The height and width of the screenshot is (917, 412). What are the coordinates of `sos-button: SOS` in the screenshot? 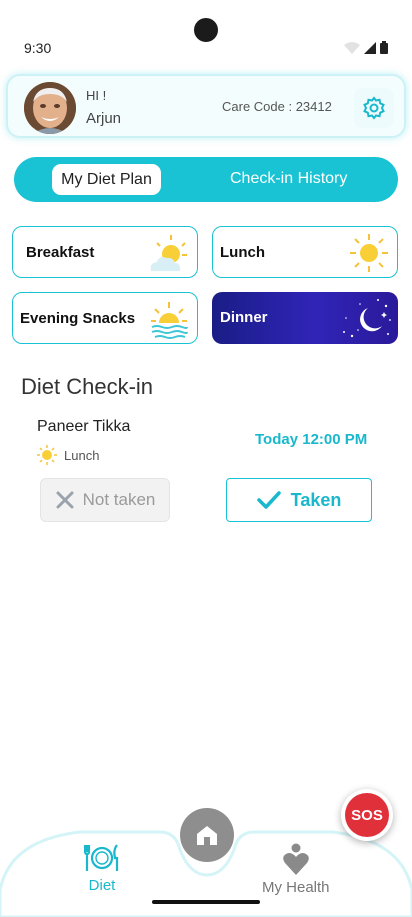 It's located at (367, 815).